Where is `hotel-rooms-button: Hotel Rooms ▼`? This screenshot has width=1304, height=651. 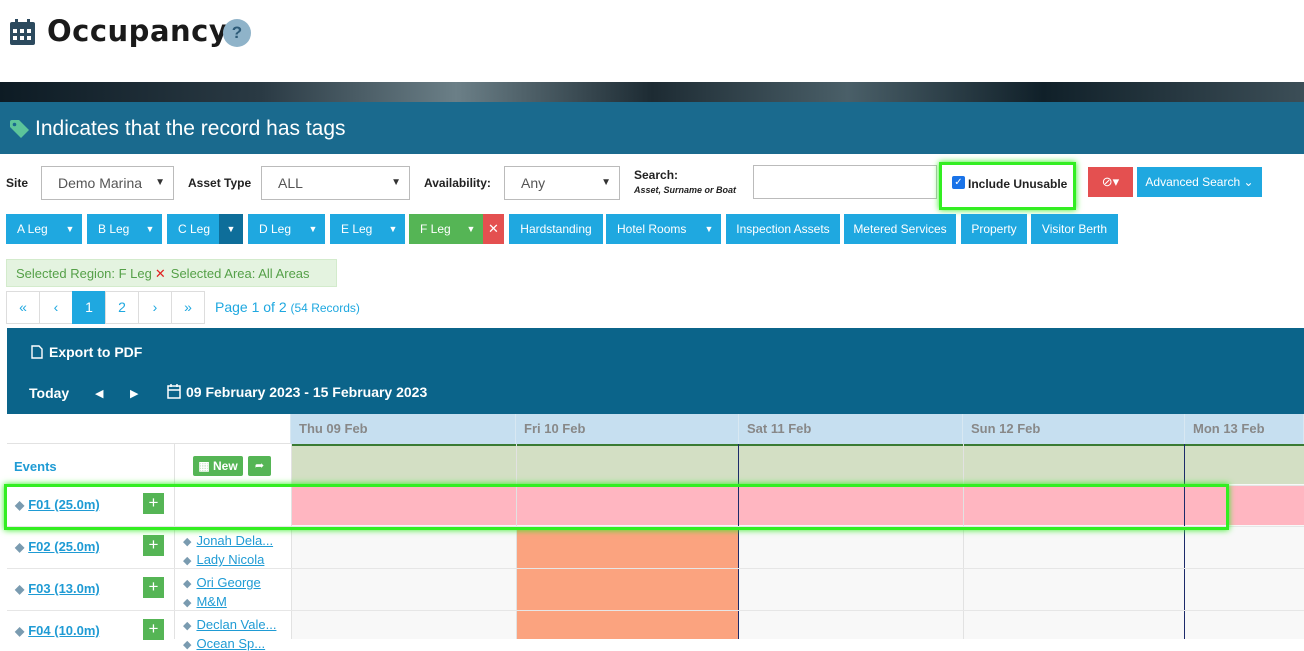
hotel-rooms-button: Hotel Rooms ▼ is located at coordinates (663, 229).